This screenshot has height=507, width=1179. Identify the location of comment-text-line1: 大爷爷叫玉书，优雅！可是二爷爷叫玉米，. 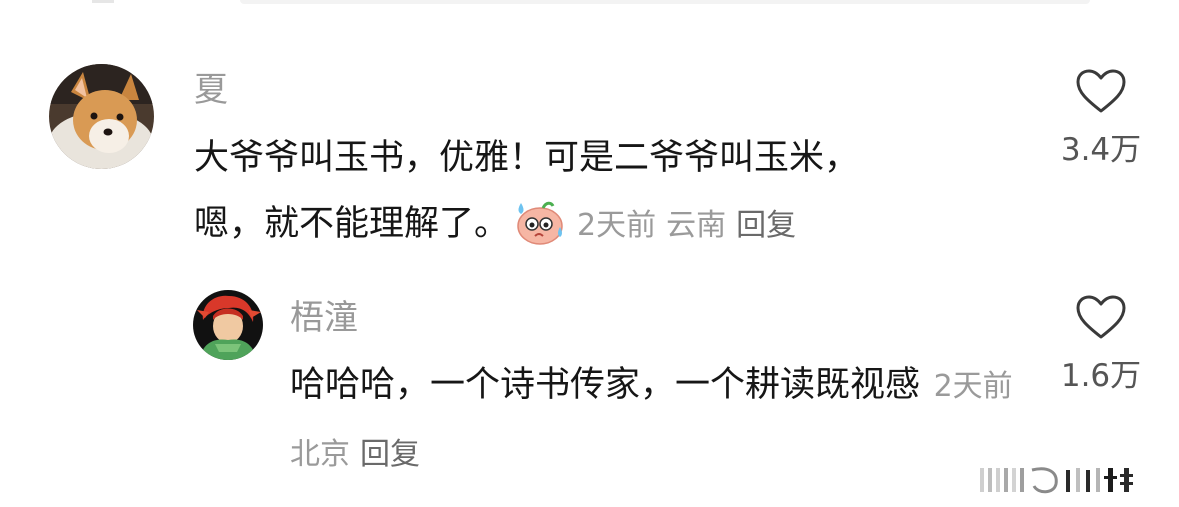
(527, 158).